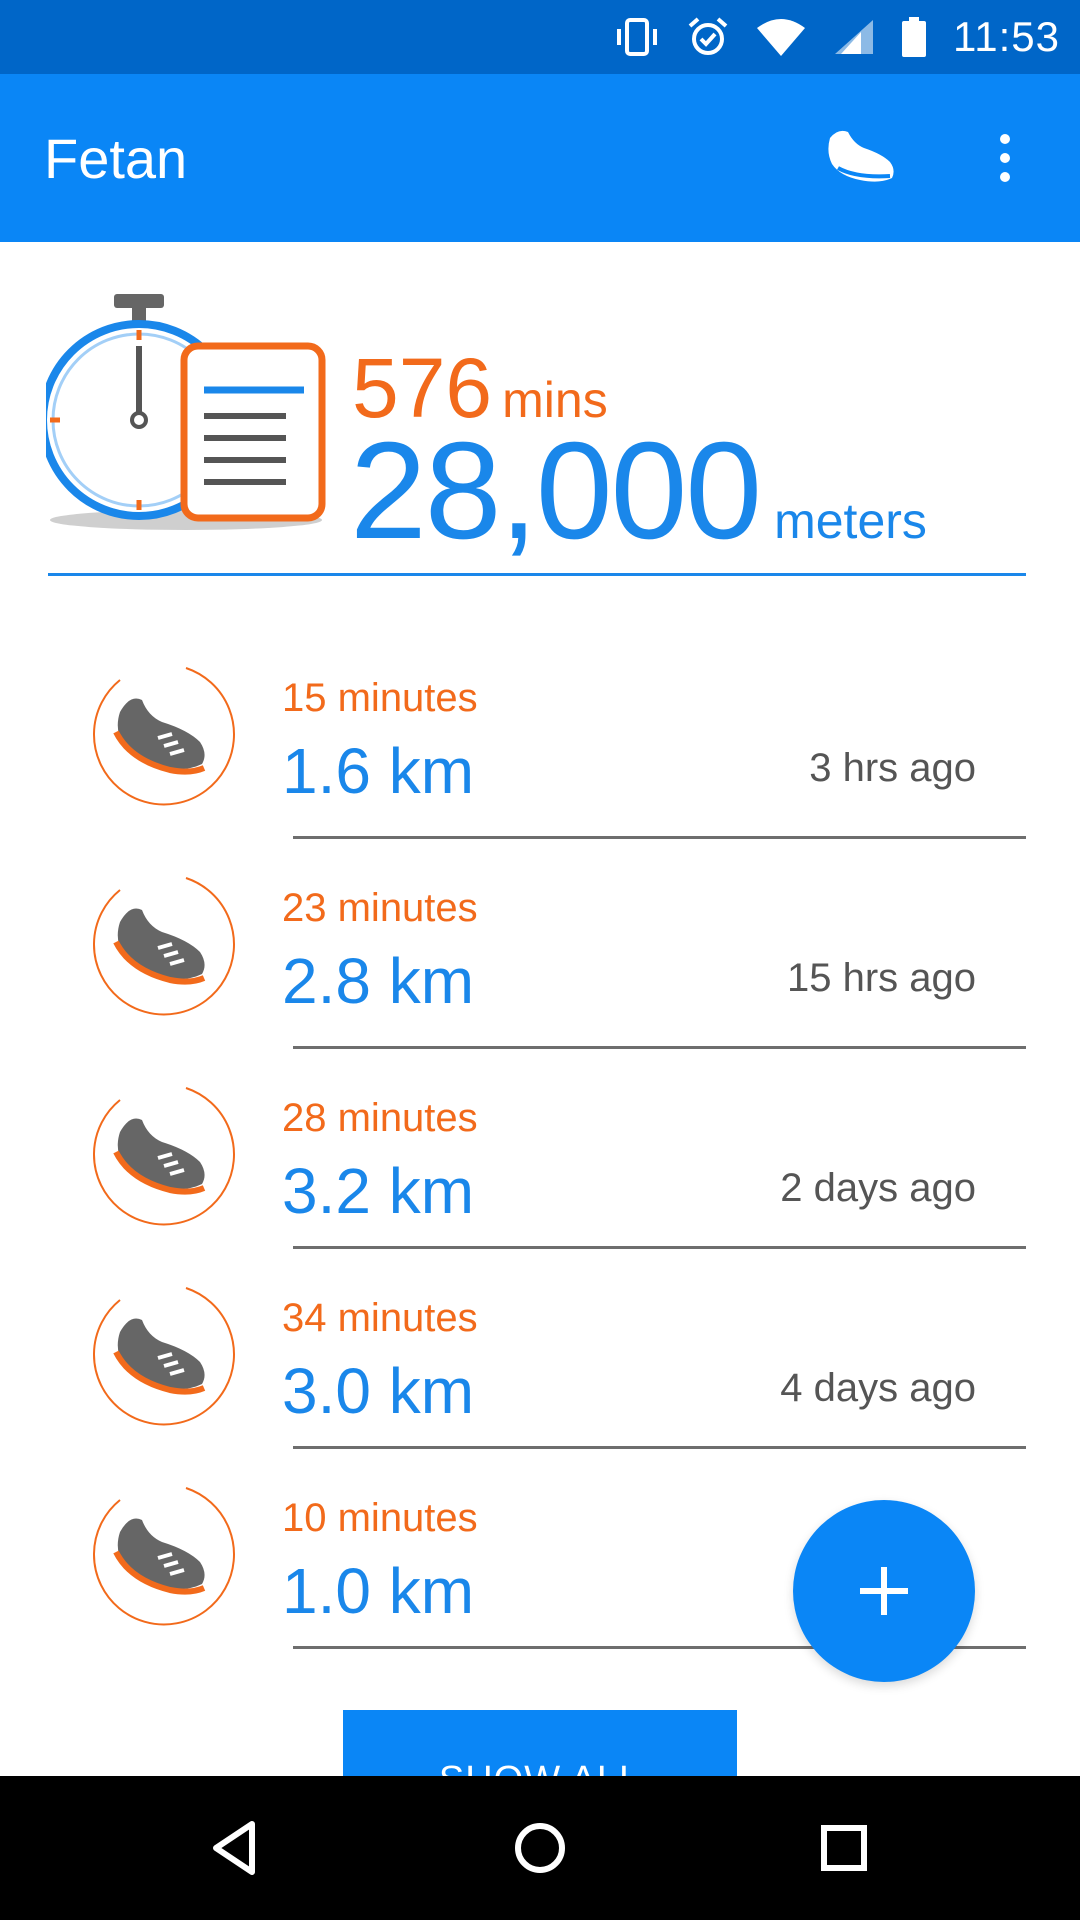 The width and height of the screenshot is (1080, 1920). What do you see at coordinates (878, 1188) in the screenshot?
I see `activity-time-ago: 2 days ago` at bounding box center [878, 1188].